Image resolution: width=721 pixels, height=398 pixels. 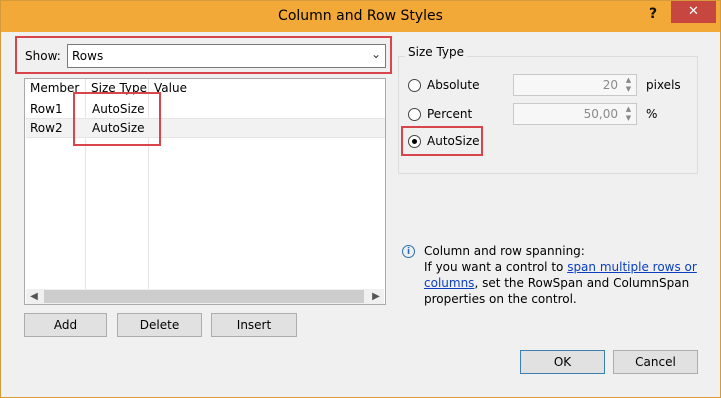 I want to click on close-button: ✕, so click(x=693, y=12).